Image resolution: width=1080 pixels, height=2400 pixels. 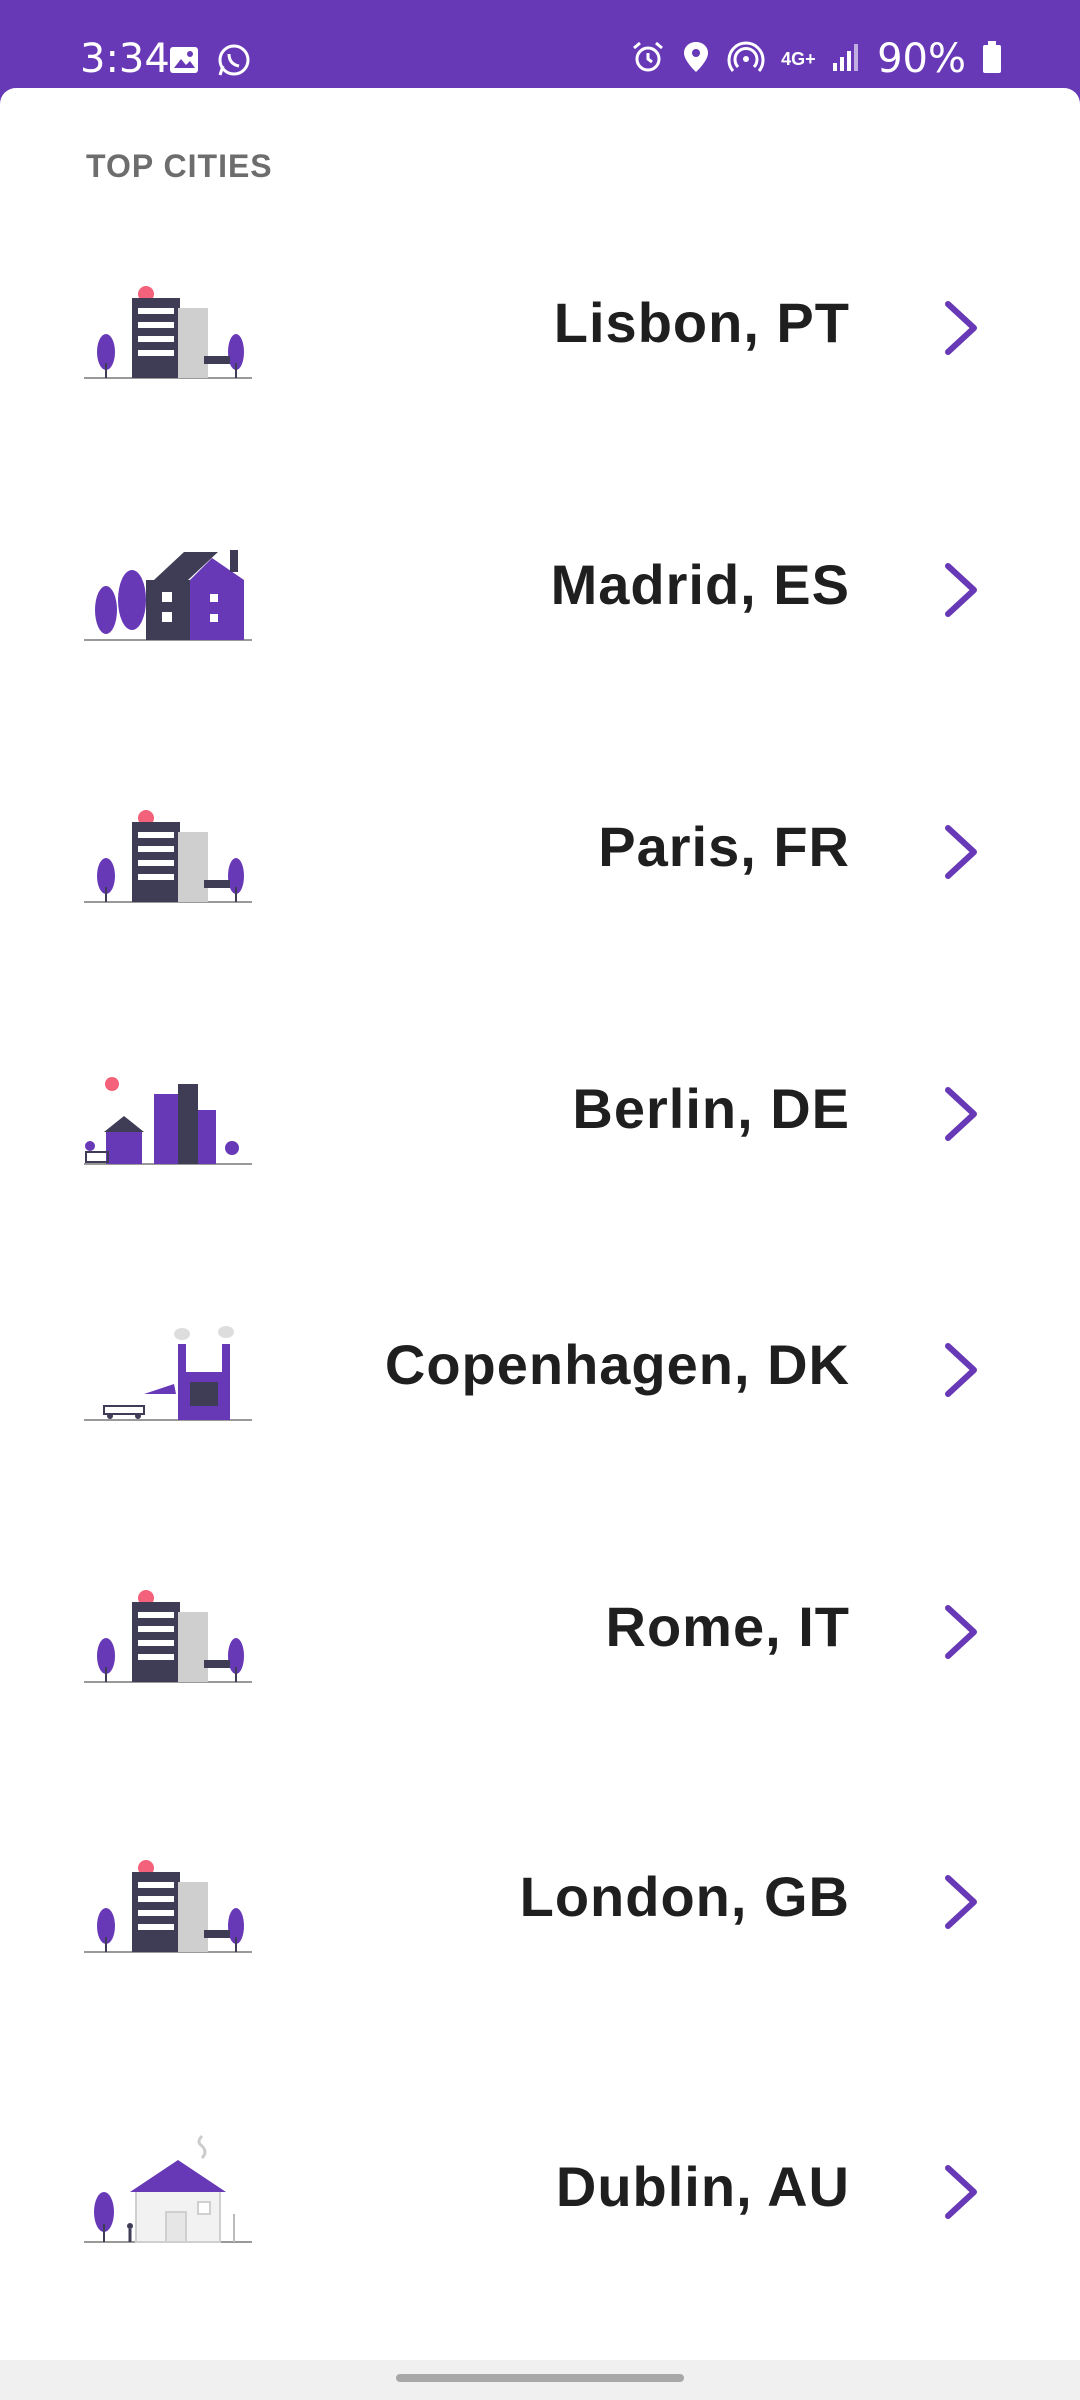 I want to click on navigation-bar, so click(x=540, y=2380).